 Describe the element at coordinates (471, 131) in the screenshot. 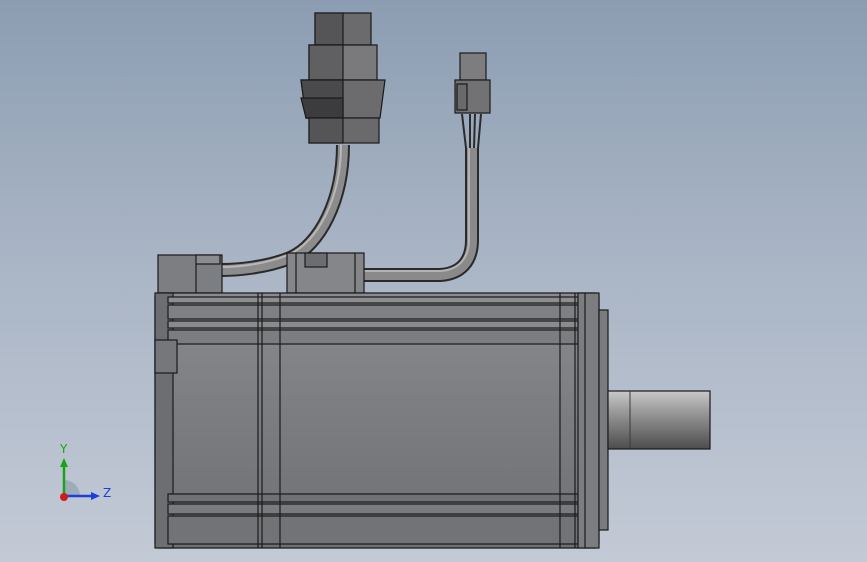

I see `encoder-wires` at that location.